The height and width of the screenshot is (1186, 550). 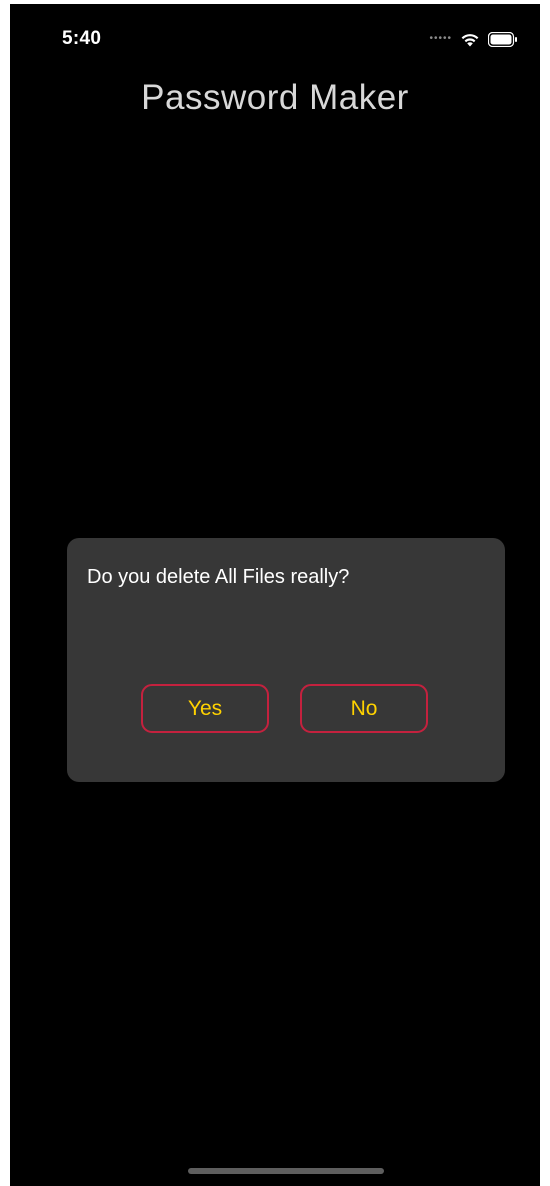 What do you see at coordinates (364, 708) in the screenshot?
I see `no-button: No` at bounding box center [364, 708].